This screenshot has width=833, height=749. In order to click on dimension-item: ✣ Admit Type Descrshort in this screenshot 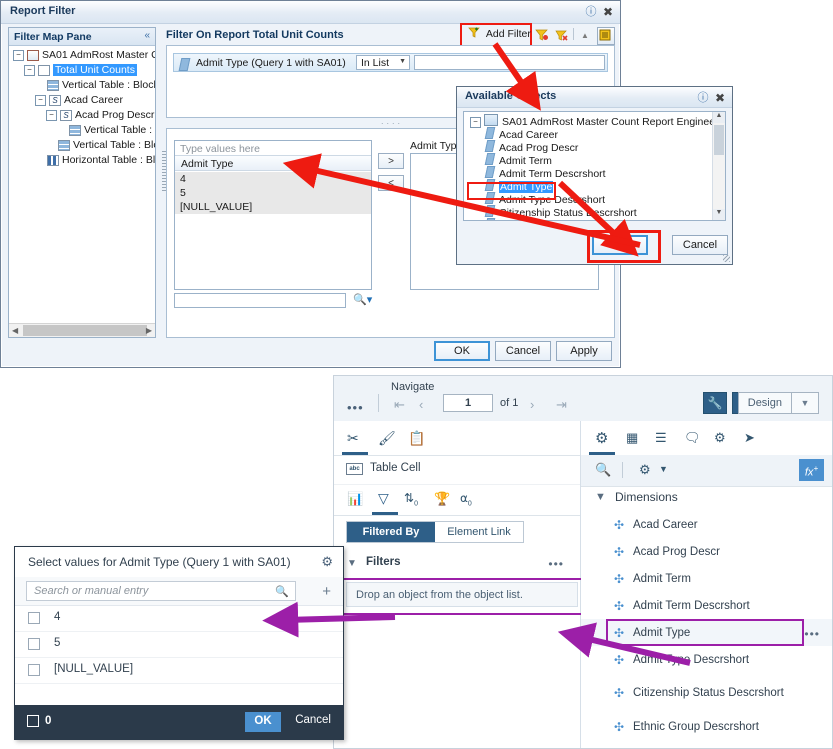, I will do `click(706, 659)`.